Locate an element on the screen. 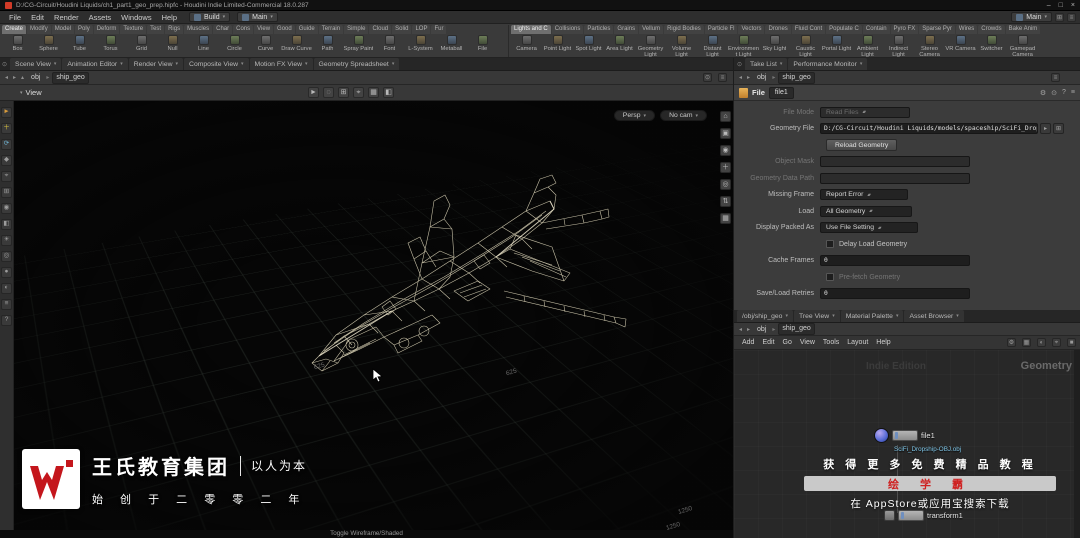 This screenshot has width=1080, height=538. shelf-tool: Draw Curve is located at coordinates (296, 46).